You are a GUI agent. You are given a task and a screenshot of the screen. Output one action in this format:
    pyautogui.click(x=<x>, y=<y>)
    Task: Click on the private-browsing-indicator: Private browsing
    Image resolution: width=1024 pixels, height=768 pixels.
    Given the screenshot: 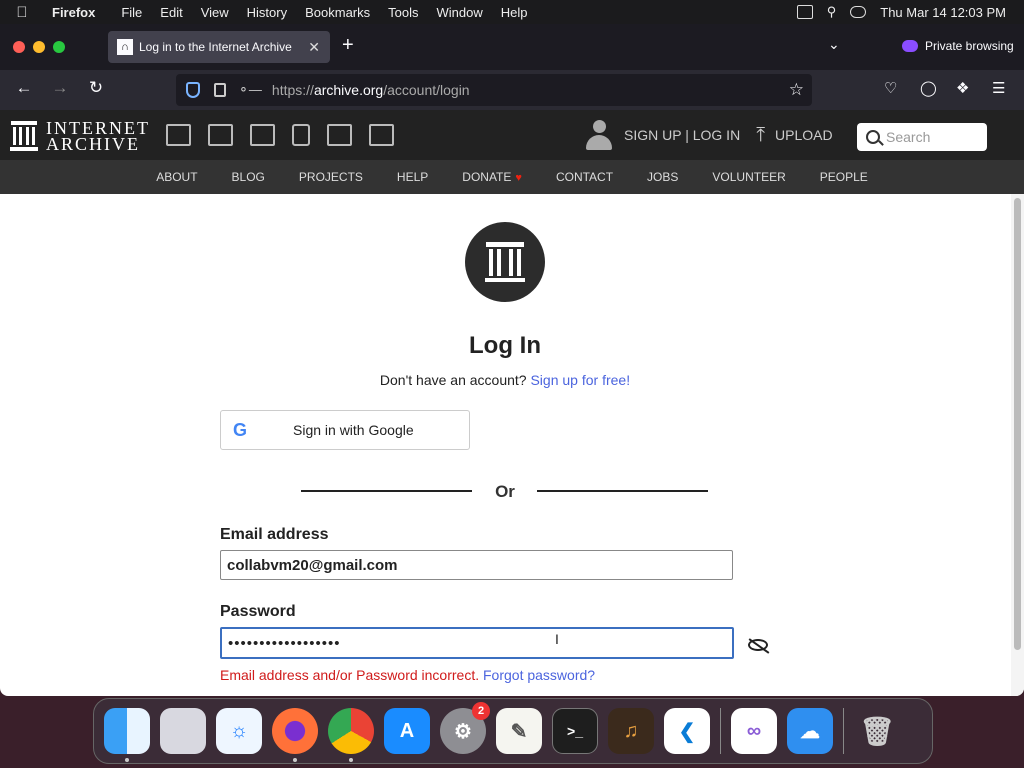 What is the action you would take?
    pyautogui.click(x=958, y=46)
    